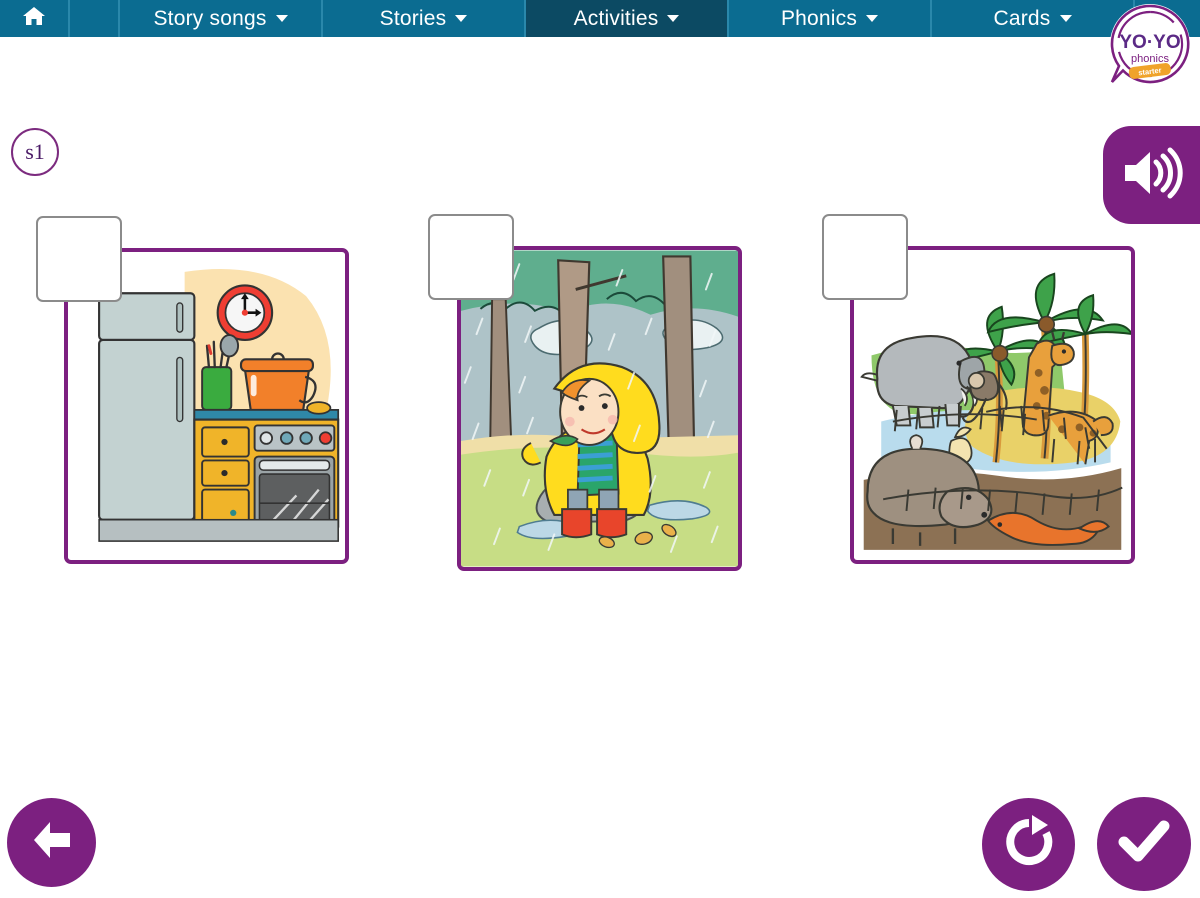  Describe the element at coordinates (413, 18) in the screenshot. I see `nav-label-stories: Stories` at that location.